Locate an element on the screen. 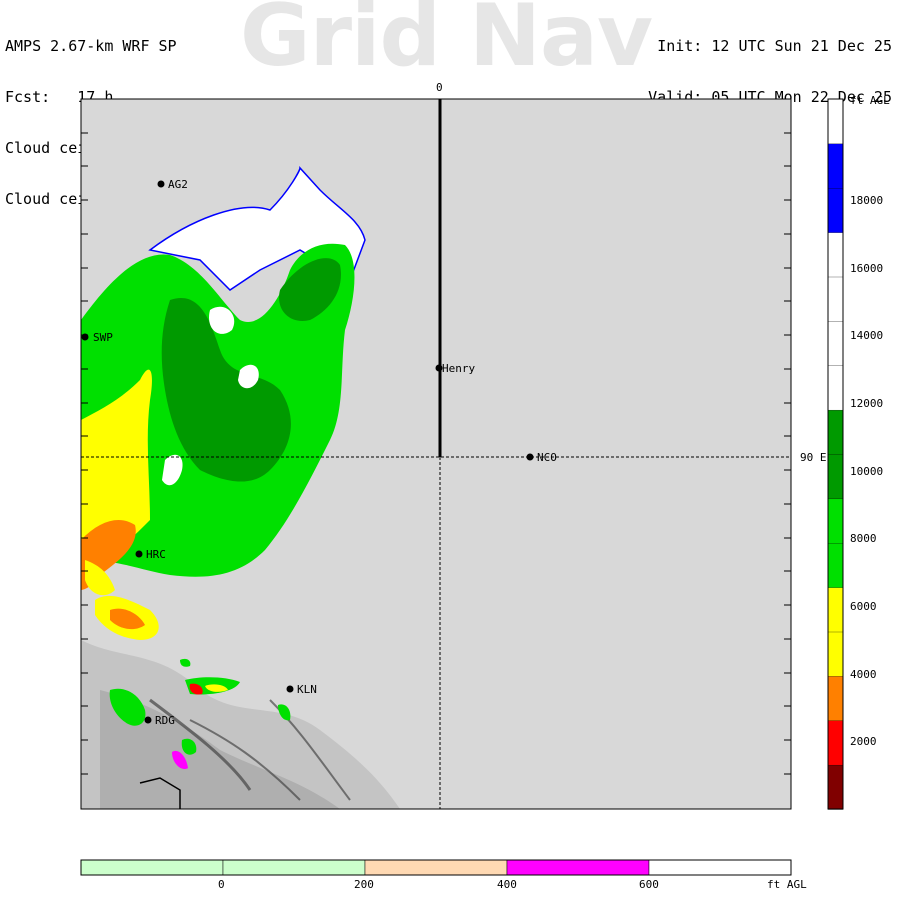 The height and width of the screenshot is (900, 900). bottom-tick: 200 is located at coordinates (364, 884).